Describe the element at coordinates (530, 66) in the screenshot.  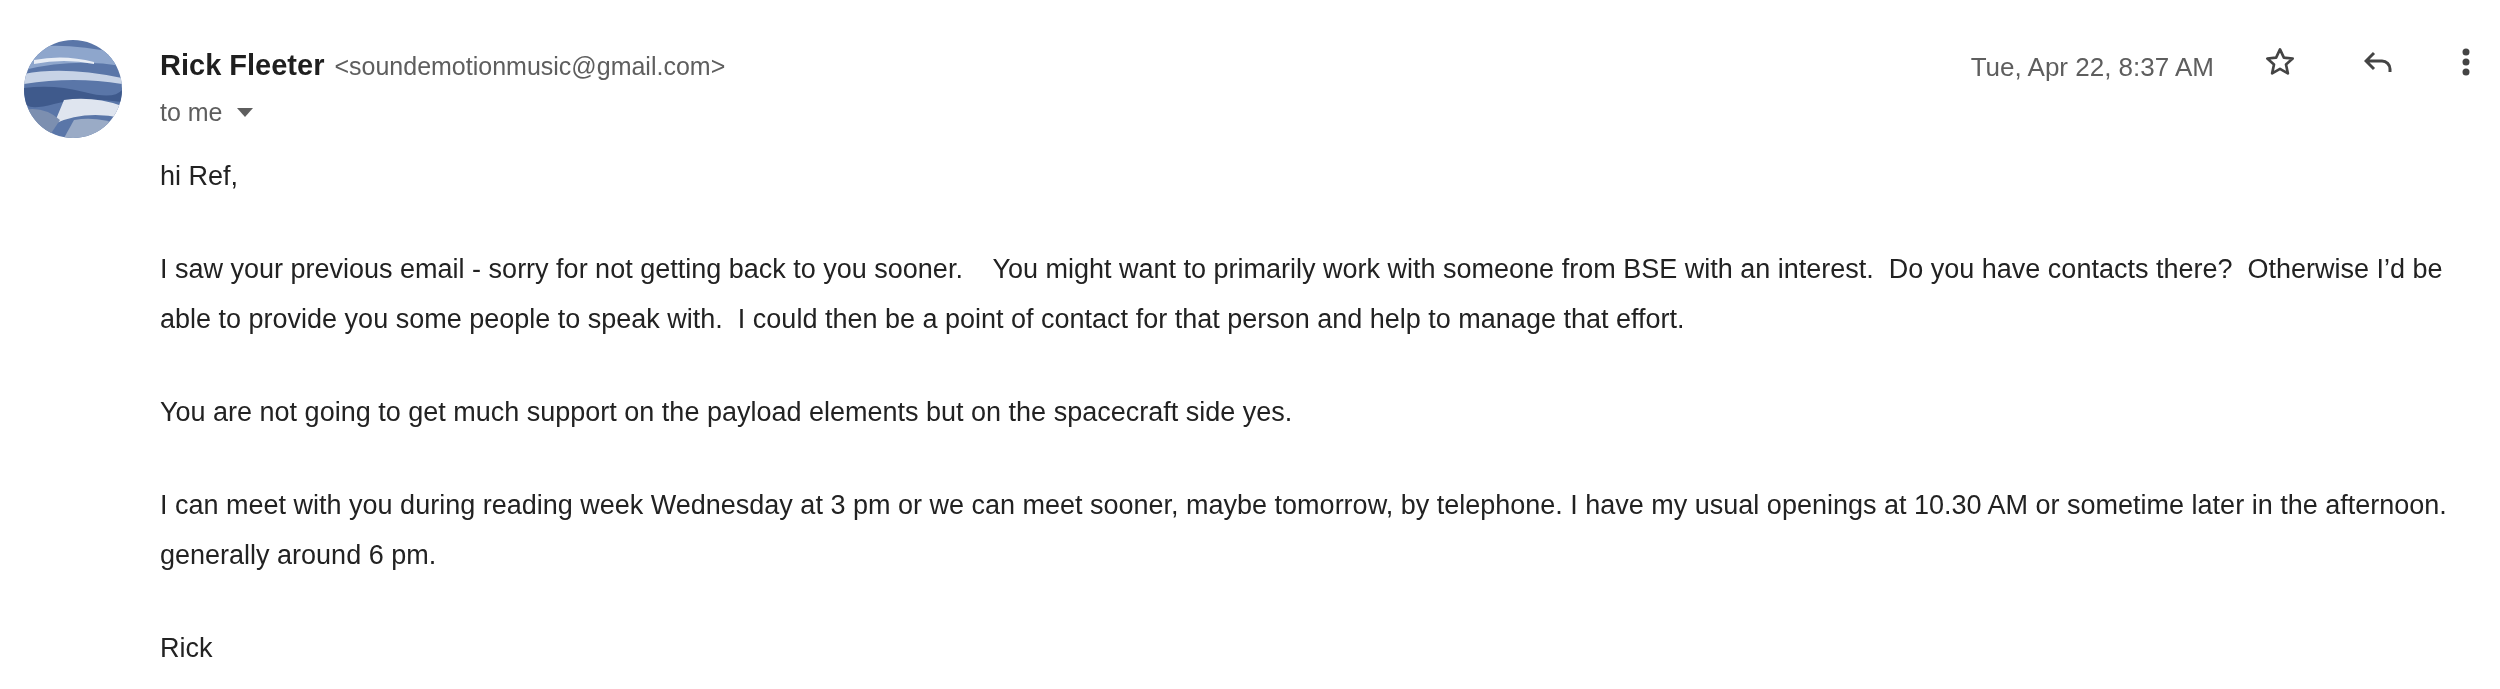
I see `sender-email: <soundemotionmusic@gmail.com>` at that location.